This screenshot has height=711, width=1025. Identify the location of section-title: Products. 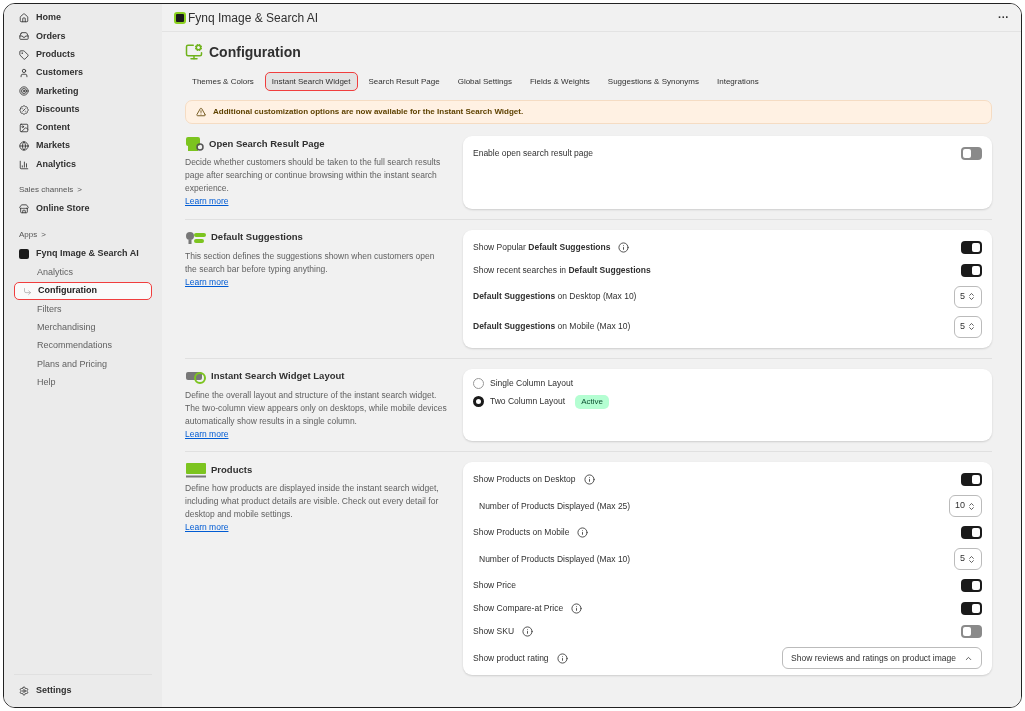
(232, 469).